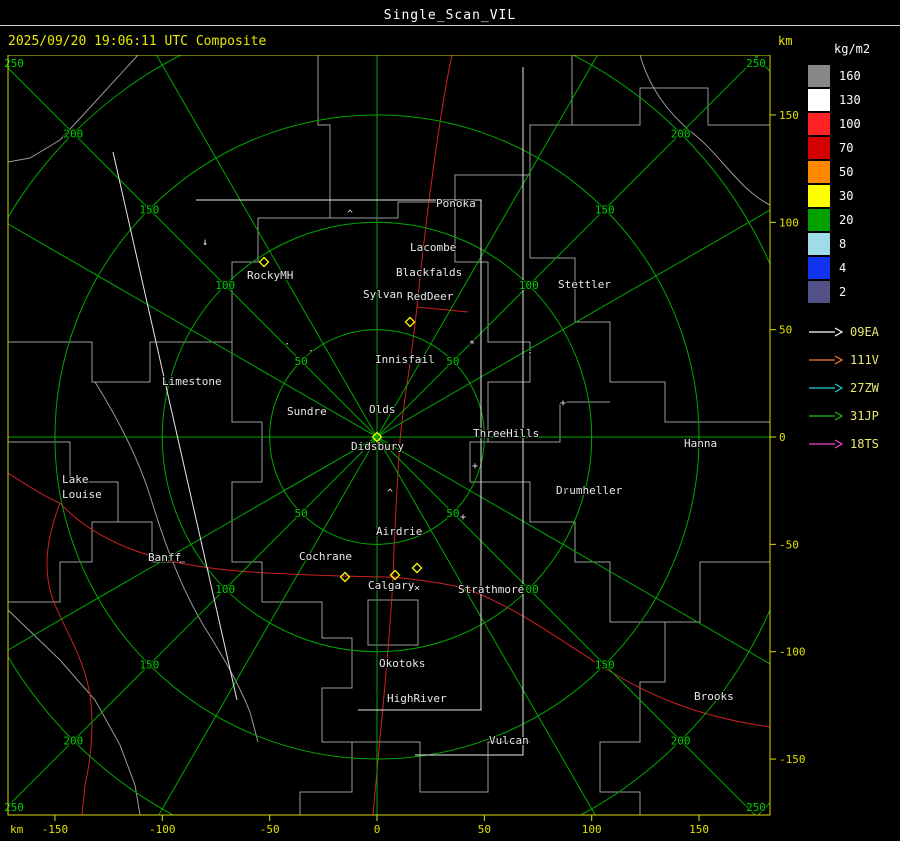  What do you see at coordinates (509, 740) in the screenshot?
I see `city-label: Vulcan` at bounding box center [509, 740].